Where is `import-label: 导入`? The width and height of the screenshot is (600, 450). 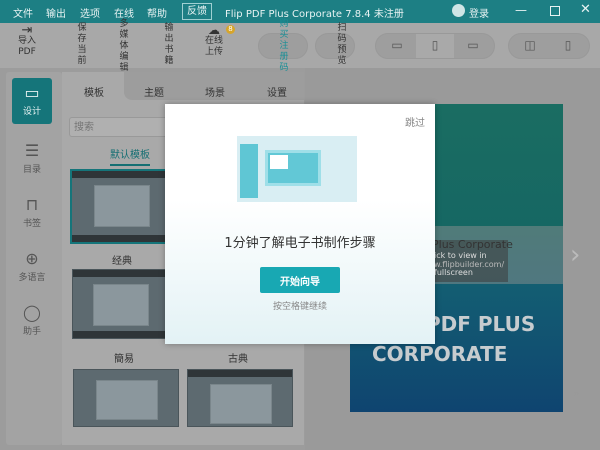 import-label: 导入 is located at coordinates (27, 41).